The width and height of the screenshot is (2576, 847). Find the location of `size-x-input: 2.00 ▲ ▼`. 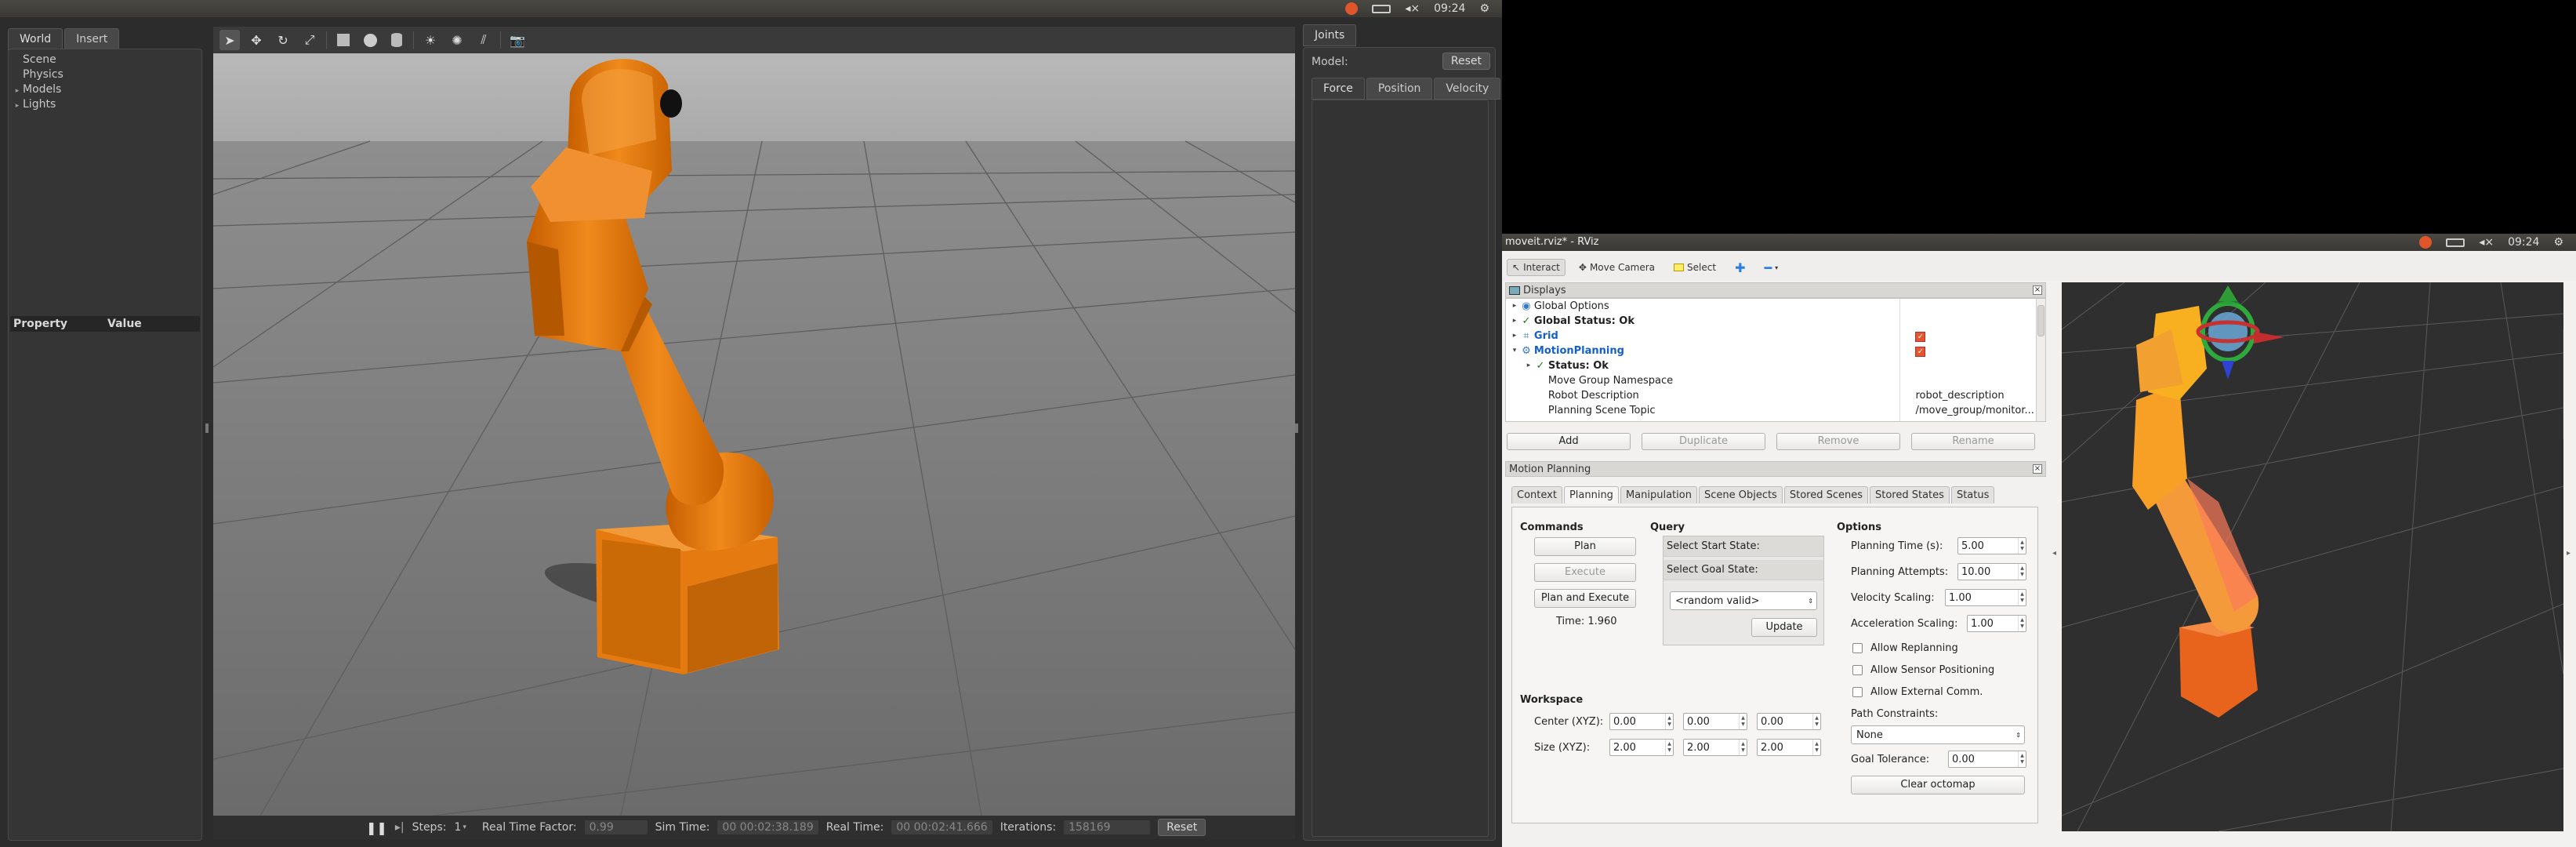

size-x-input: 2.00 ▲ ▼ is located at coordinates (1642, 747).